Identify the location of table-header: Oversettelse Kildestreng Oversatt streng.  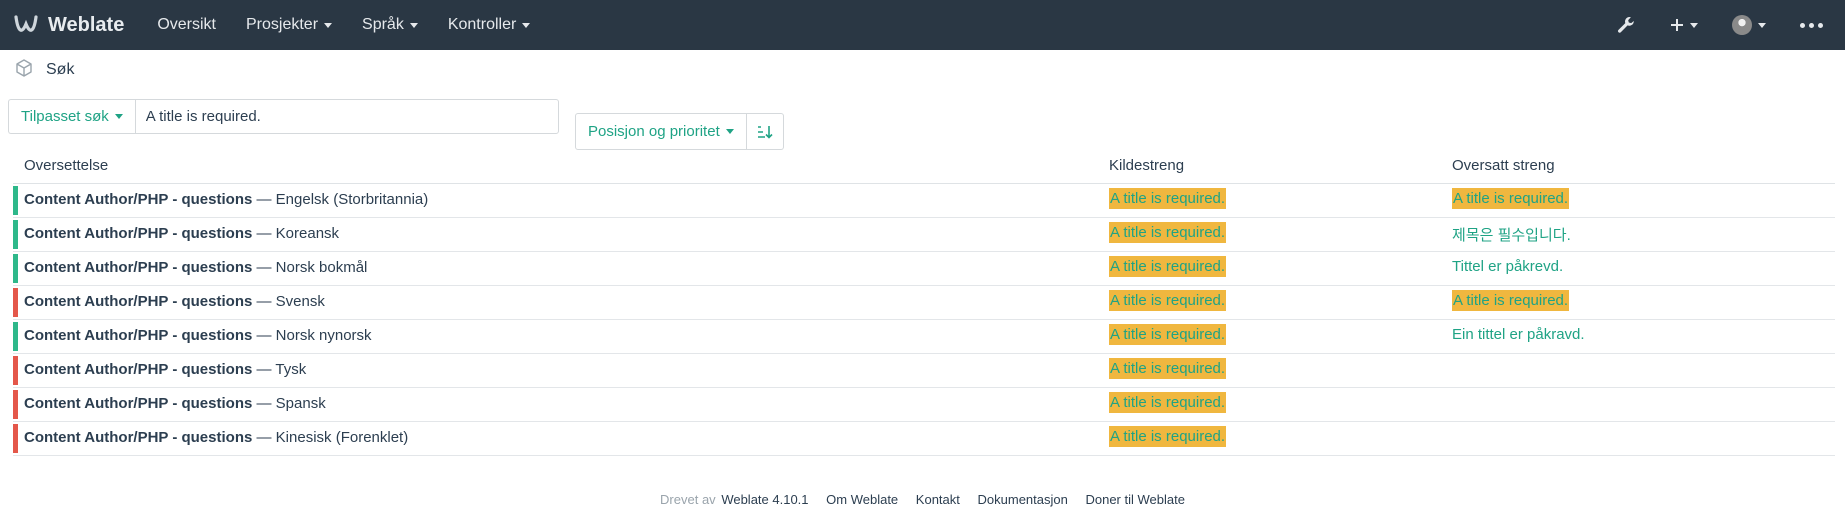
(924, 168).